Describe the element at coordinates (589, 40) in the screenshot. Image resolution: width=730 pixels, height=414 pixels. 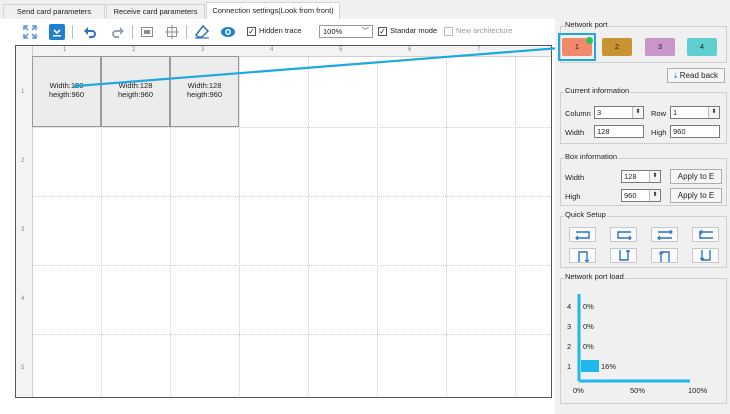
I see `port-active-indicator` at that location.